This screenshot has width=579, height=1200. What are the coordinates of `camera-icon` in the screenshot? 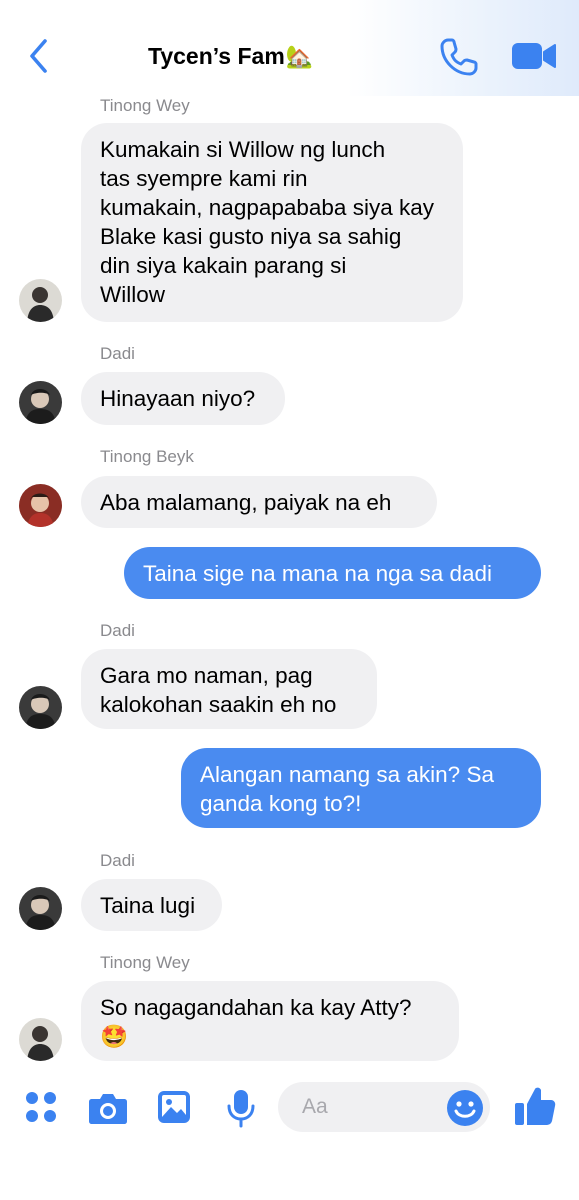 It's located at (108, 1108).